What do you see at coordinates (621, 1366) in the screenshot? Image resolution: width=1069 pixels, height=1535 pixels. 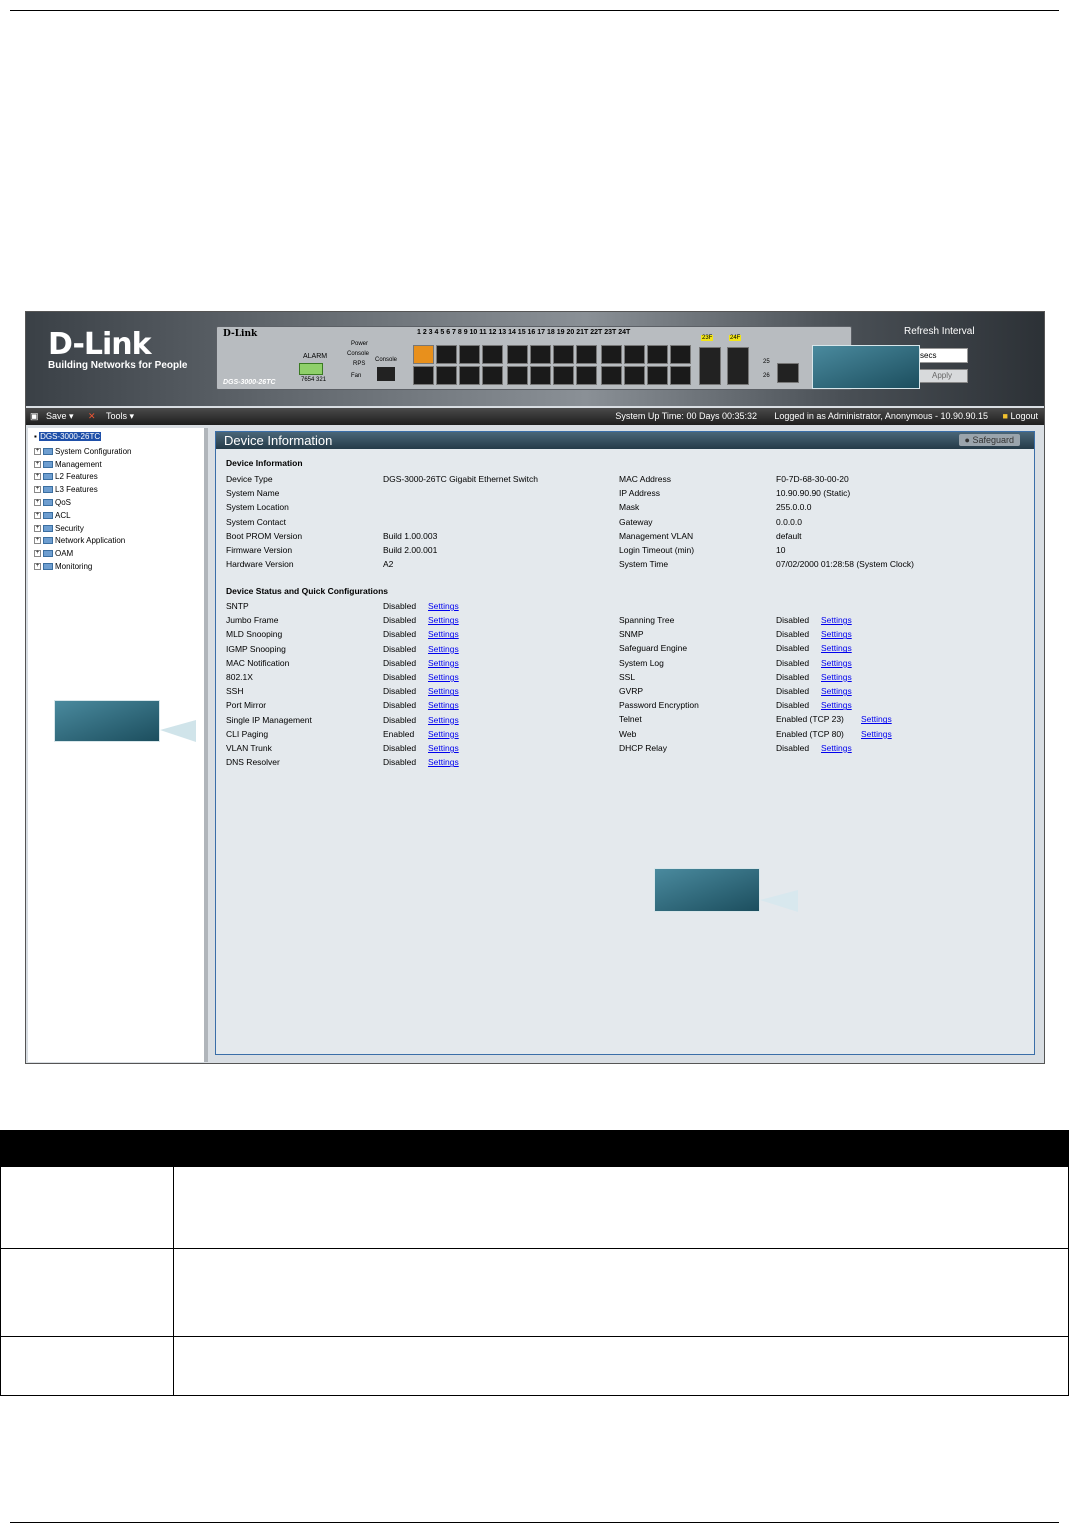 I see `table-cell` at bounding box center [621, 1366].